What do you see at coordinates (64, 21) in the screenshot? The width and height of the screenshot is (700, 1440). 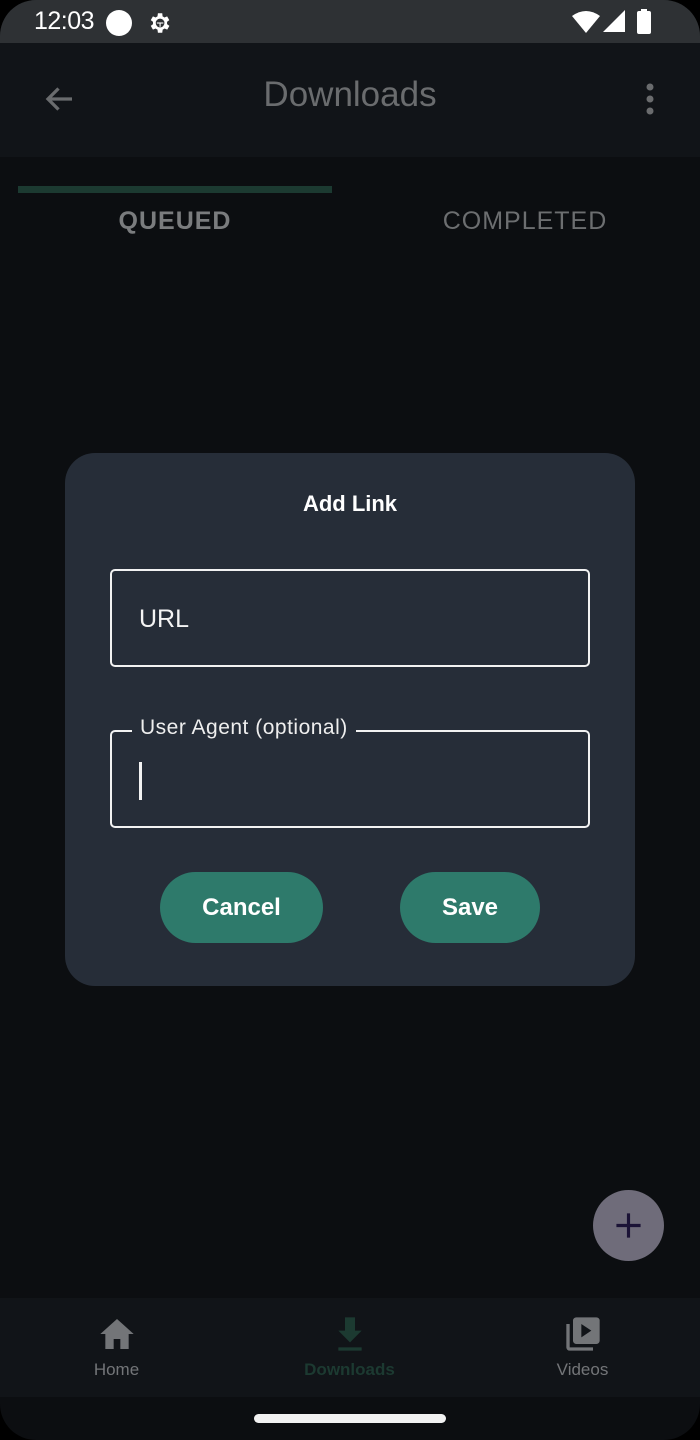 I see `status-time: 12:03` at bounding box center [64, 21].